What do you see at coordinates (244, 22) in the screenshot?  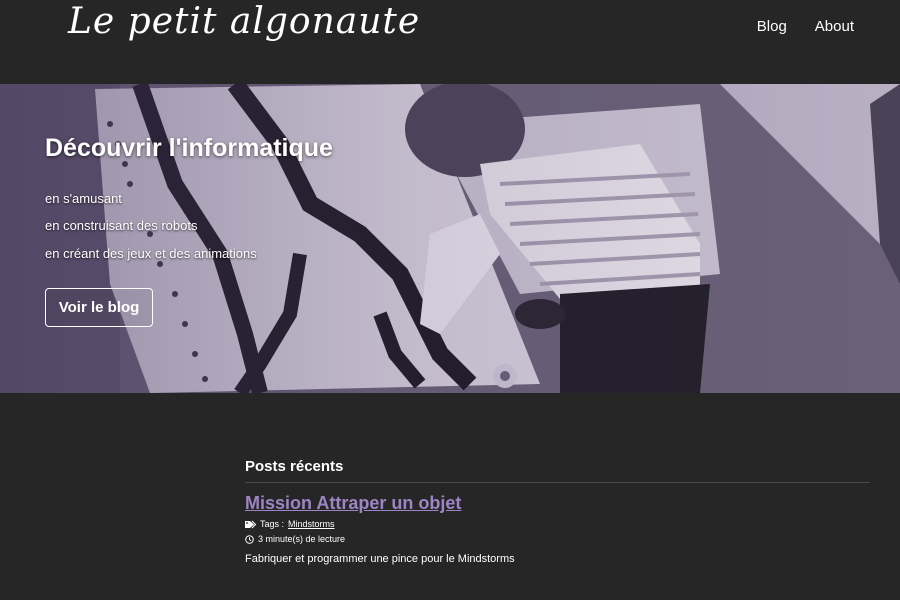 I see `site-logo: Le petit algonaute` at bounding box center [244, 22].